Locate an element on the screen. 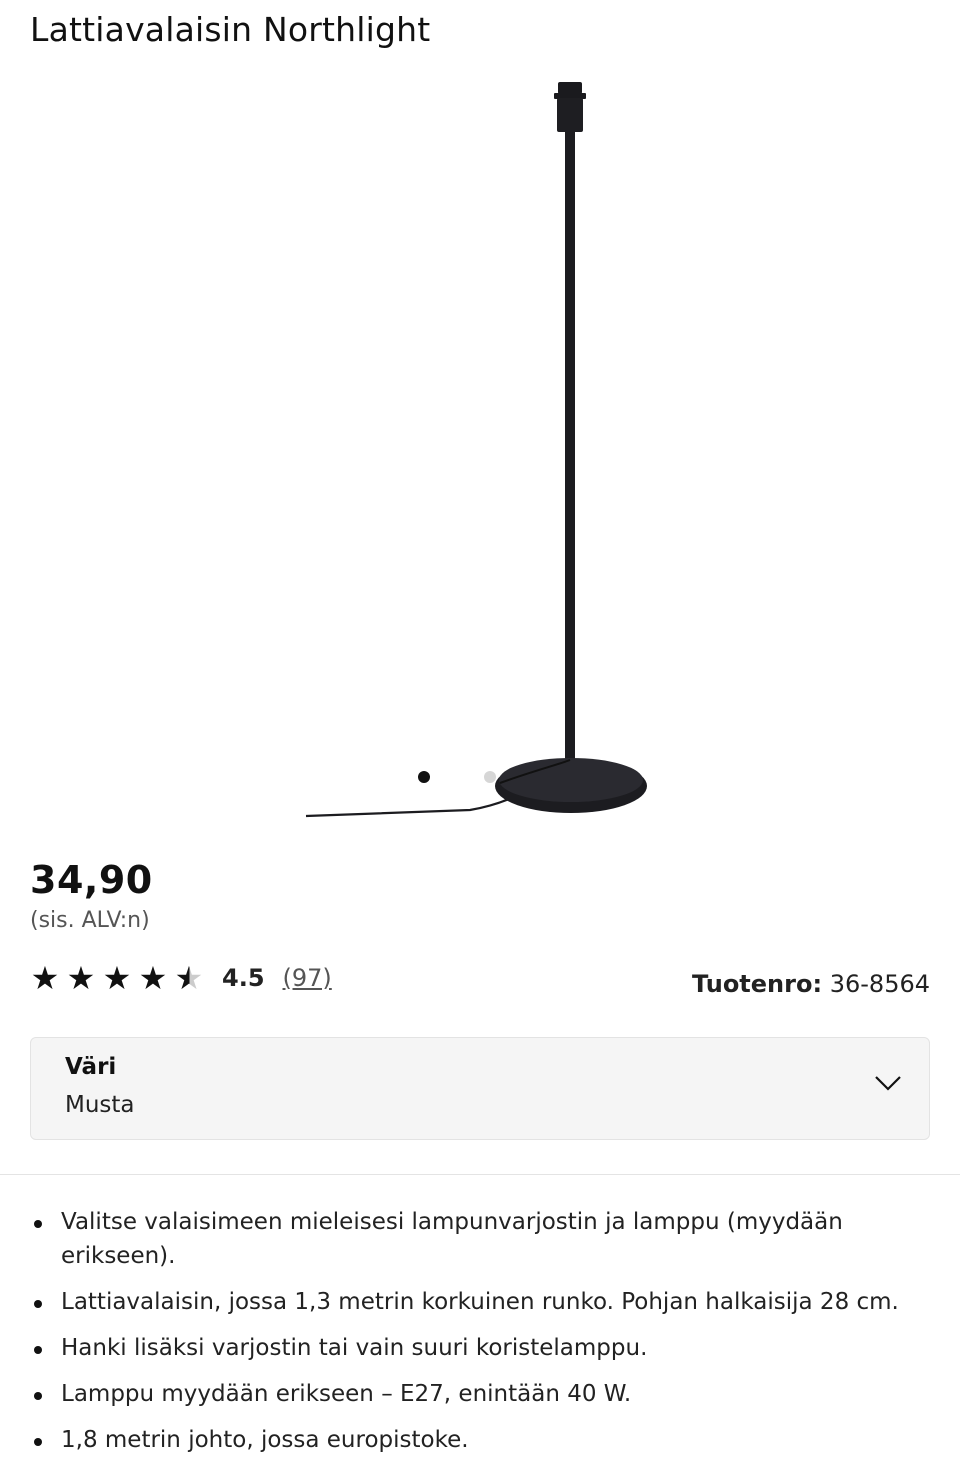 The image size is (960, 1478). chevron-down-icon is located at coordinates (888, 1083).